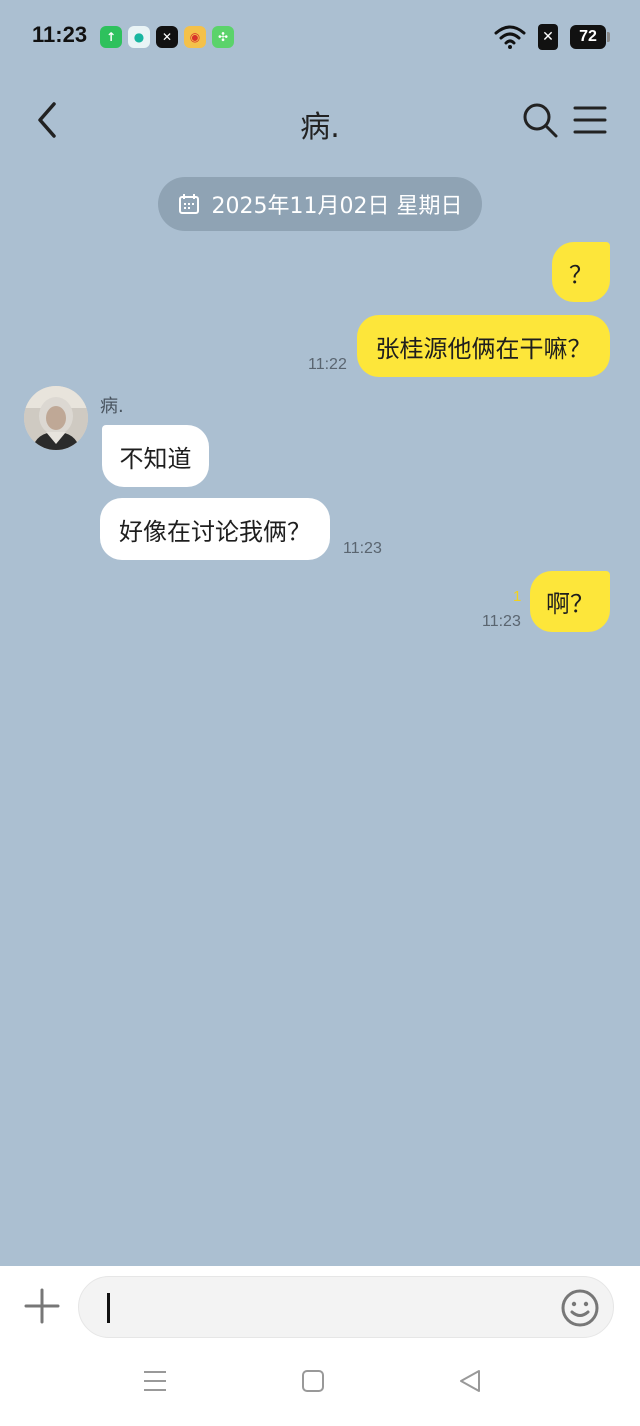 This screenshot has height=1426, width=640. What do you see at coordinates (337, 206) in the screenshot?
I see `date-divider-text: 2025年11月02日 星期日` at bounding box center [337, 206].